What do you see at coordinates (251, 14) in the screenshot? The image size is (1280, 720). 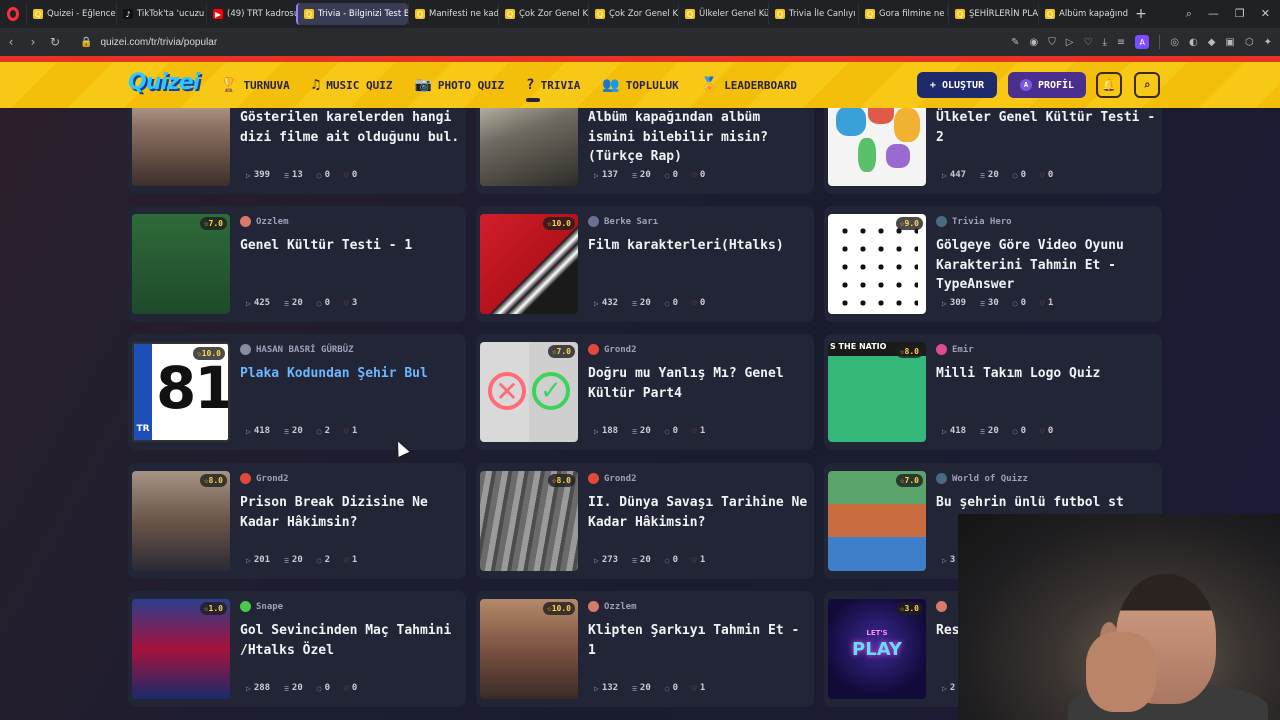 I see `browser-tab: ▶ (49) TRT kadrosuna` at bounding box center [251, 14].